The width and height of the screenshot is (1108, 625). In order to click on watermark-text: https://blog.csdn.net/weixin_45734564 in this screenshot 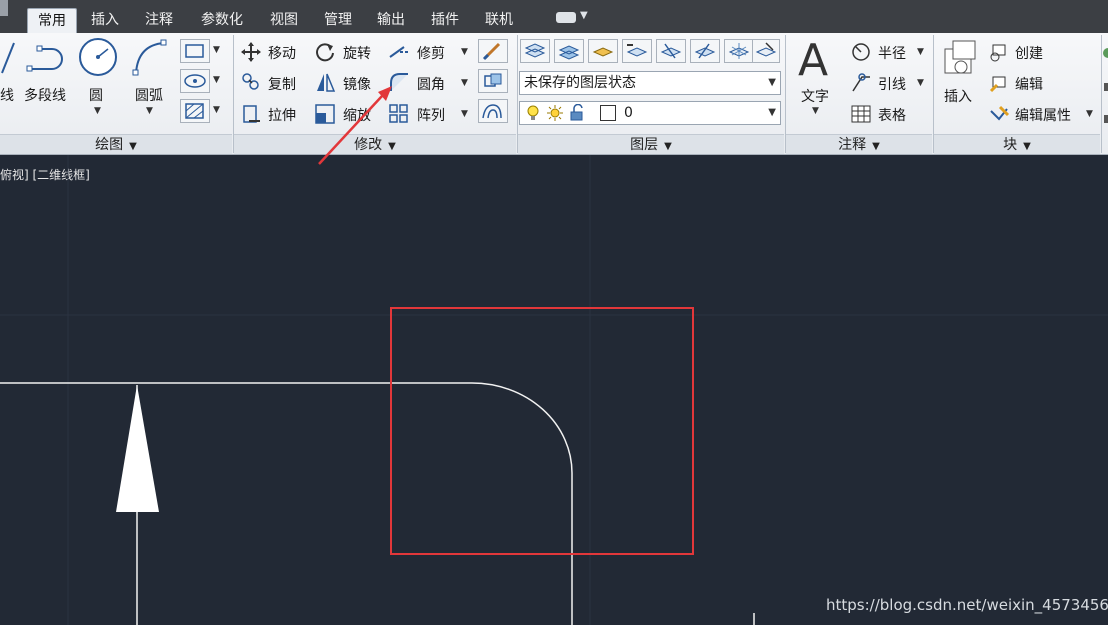, I will do `click(967, 605)`.